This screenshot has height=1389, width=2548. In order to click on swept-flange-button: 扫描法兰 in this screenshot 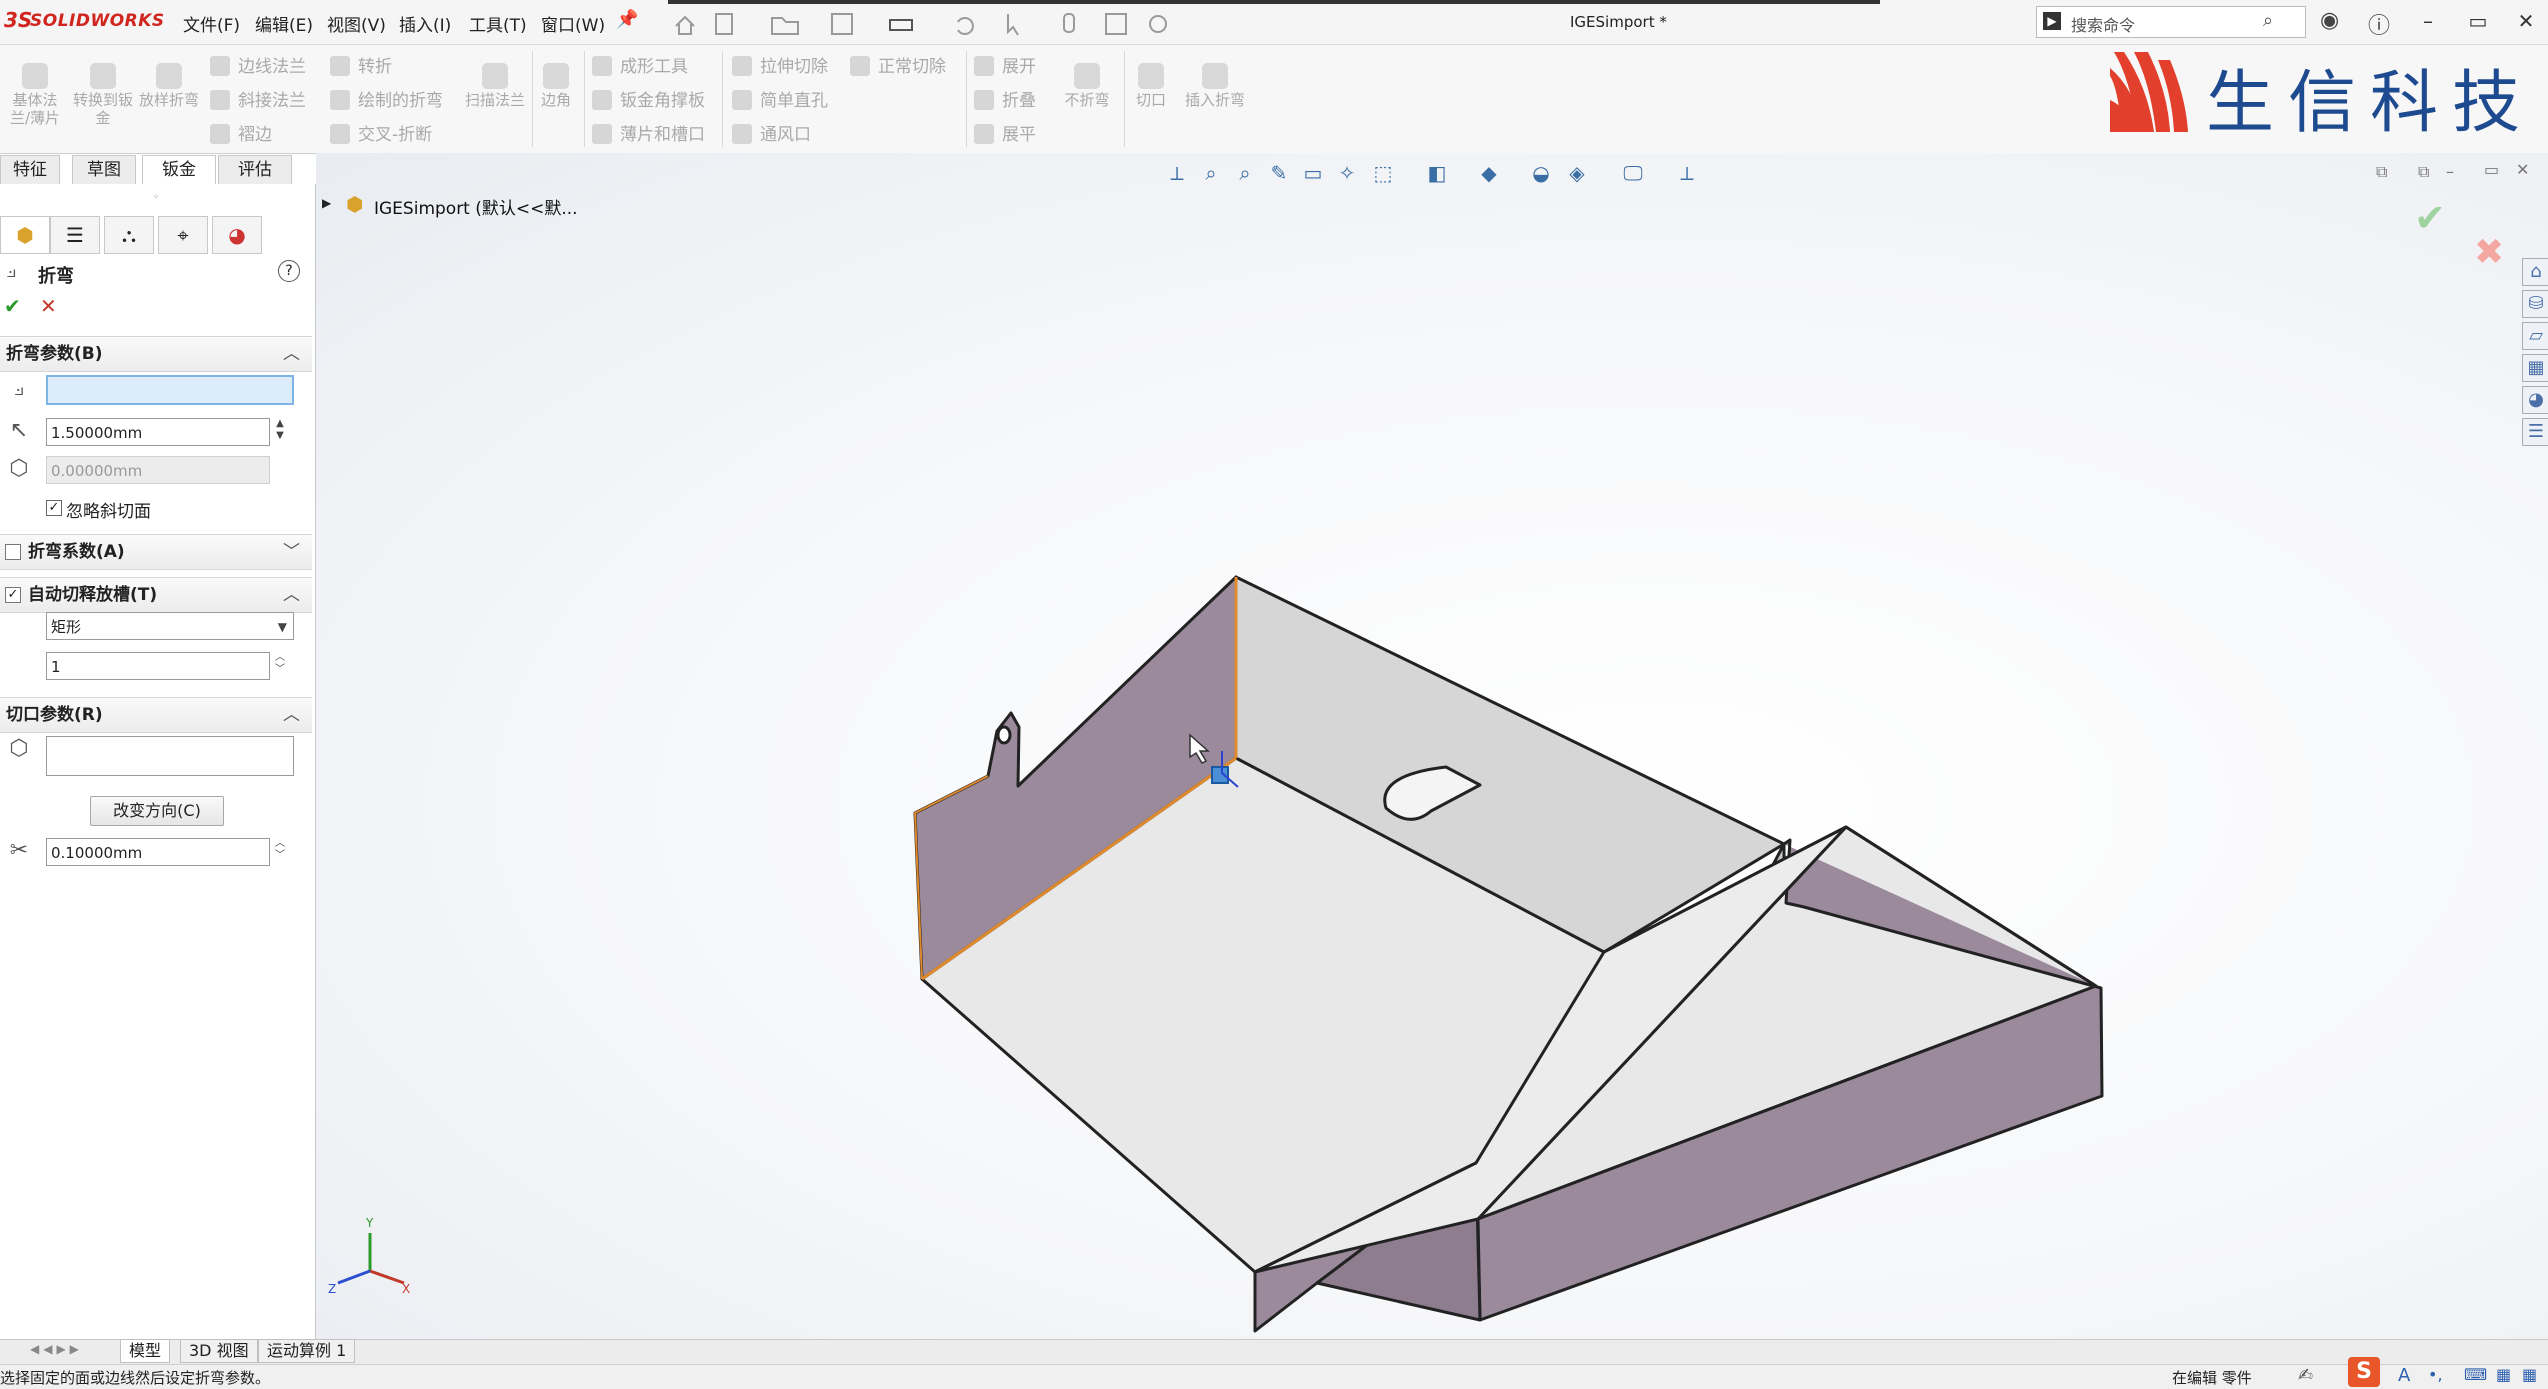, I will do `click(495, 86)`.